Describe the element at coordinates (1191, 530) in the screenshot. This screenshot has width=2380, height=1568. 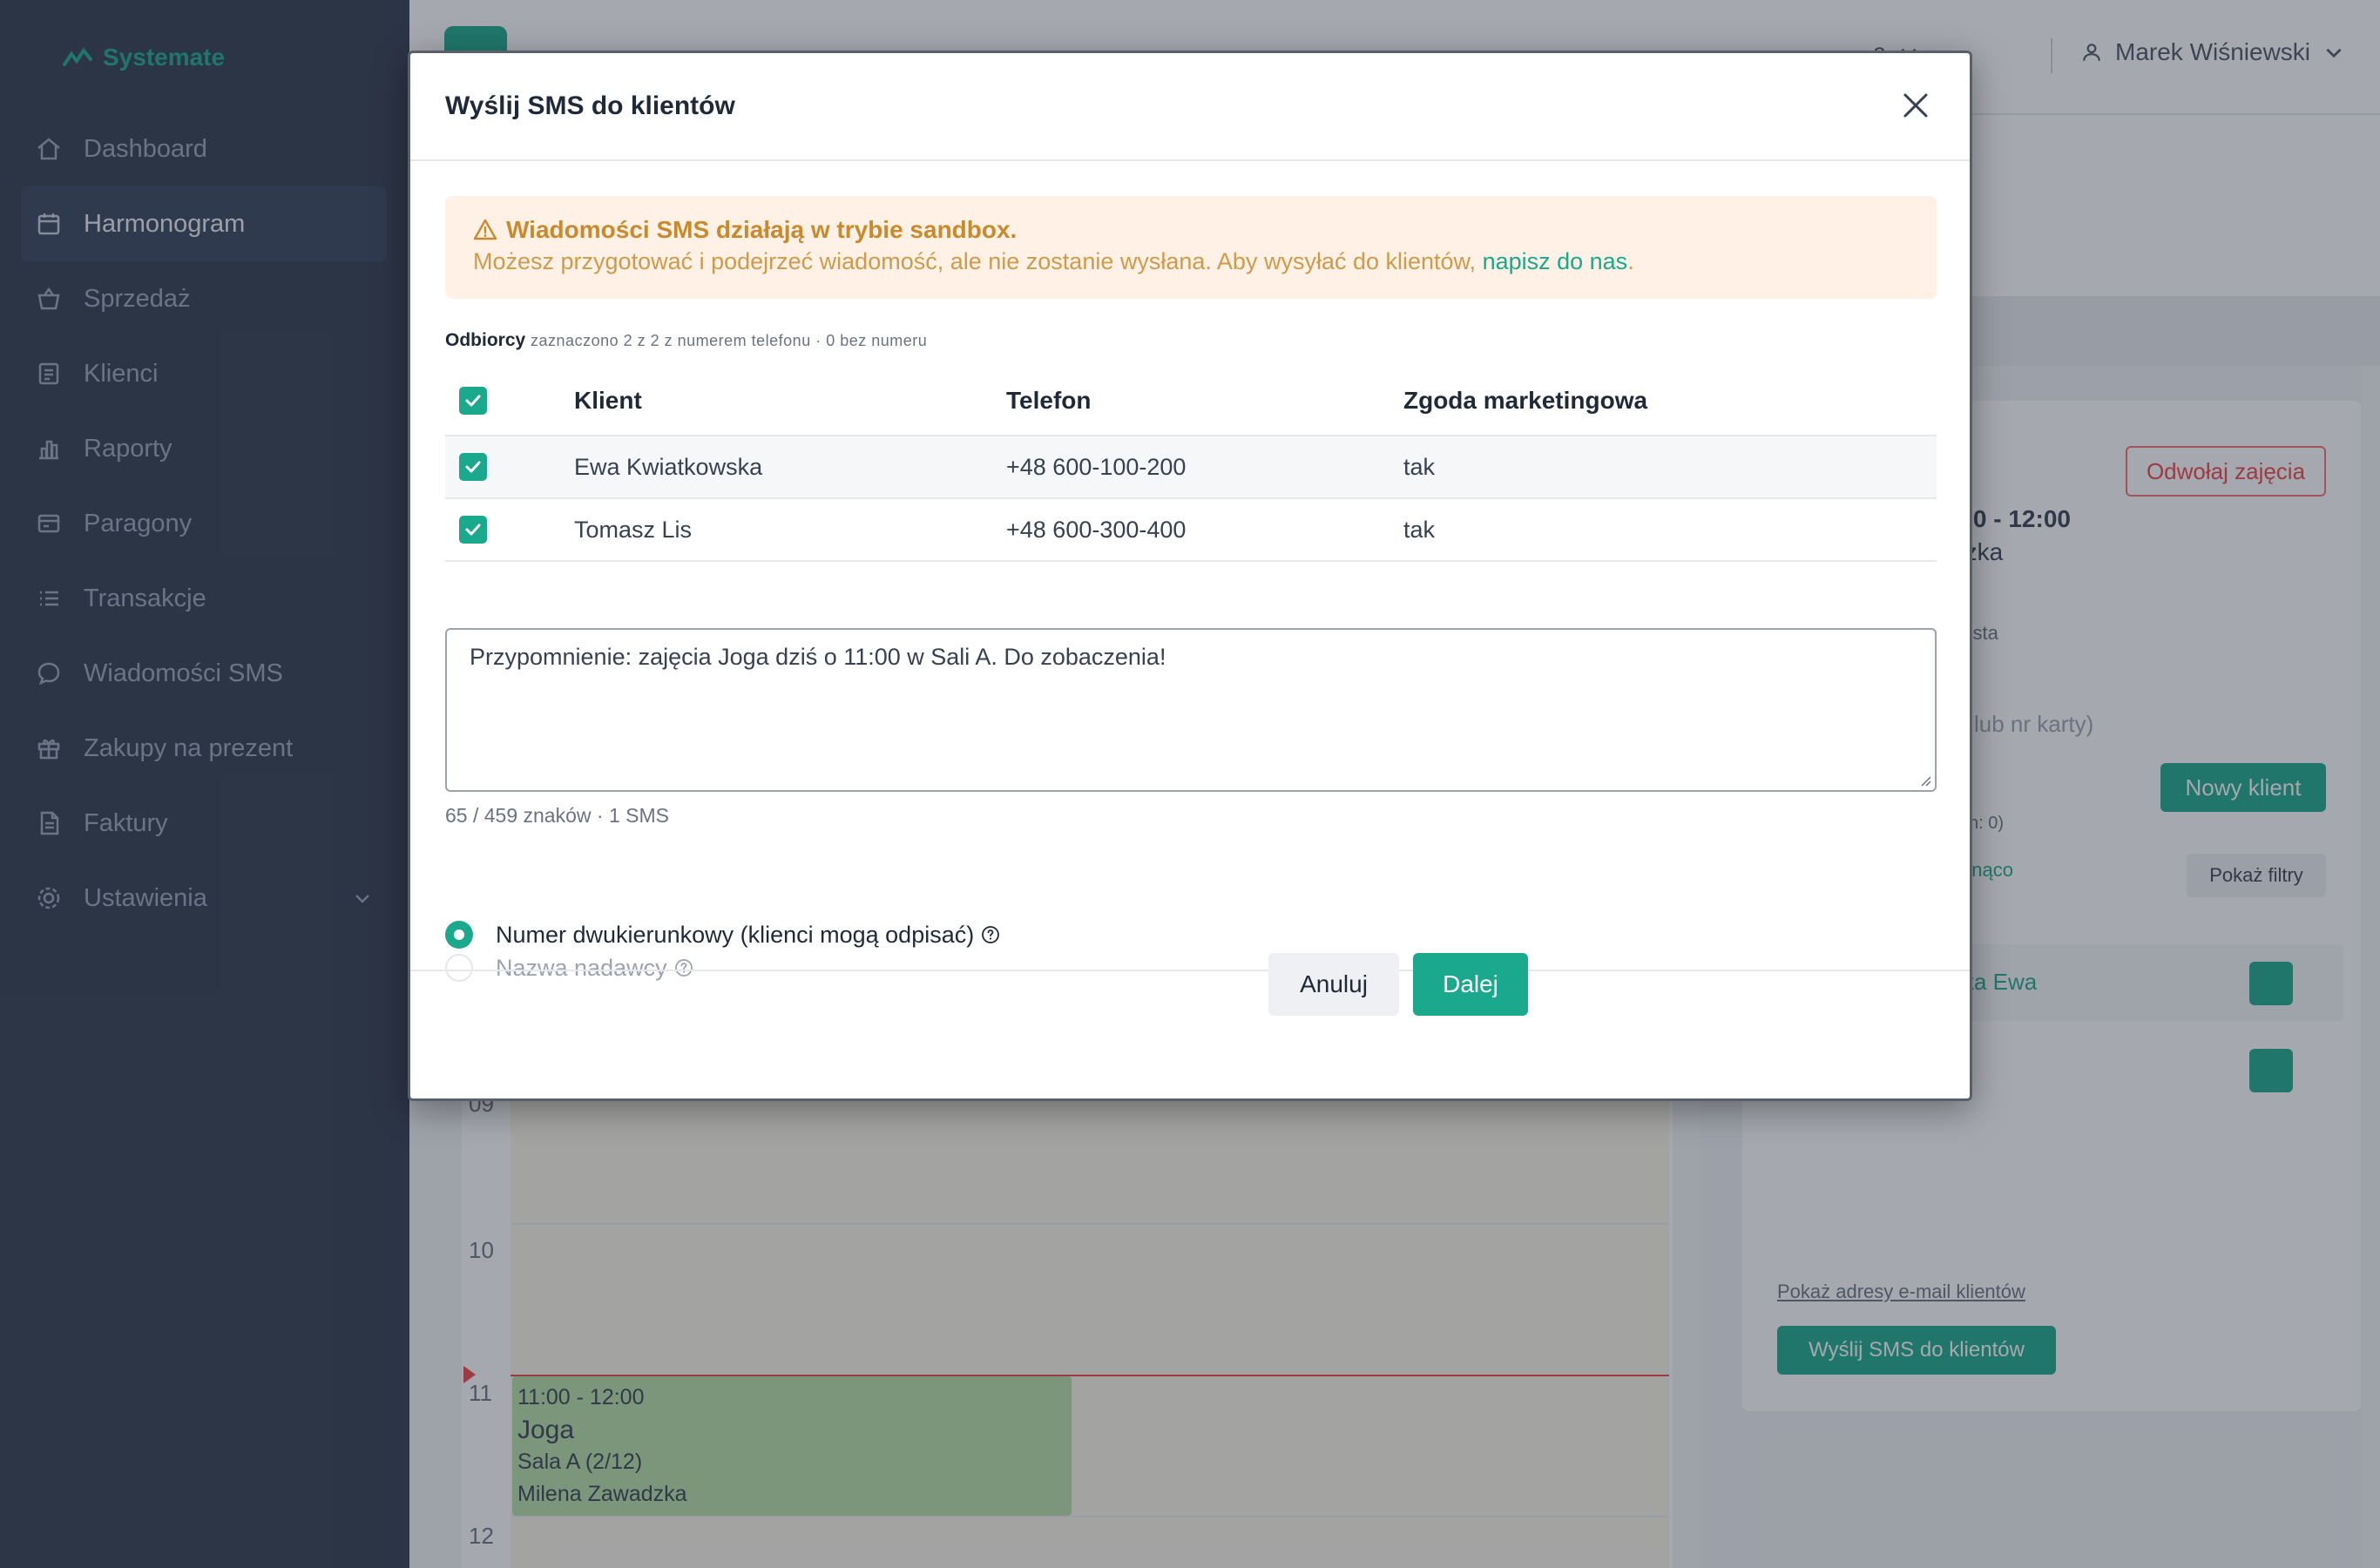
I see `table-row: Tomasz Lis +48 600-300-400 tak` at that location.